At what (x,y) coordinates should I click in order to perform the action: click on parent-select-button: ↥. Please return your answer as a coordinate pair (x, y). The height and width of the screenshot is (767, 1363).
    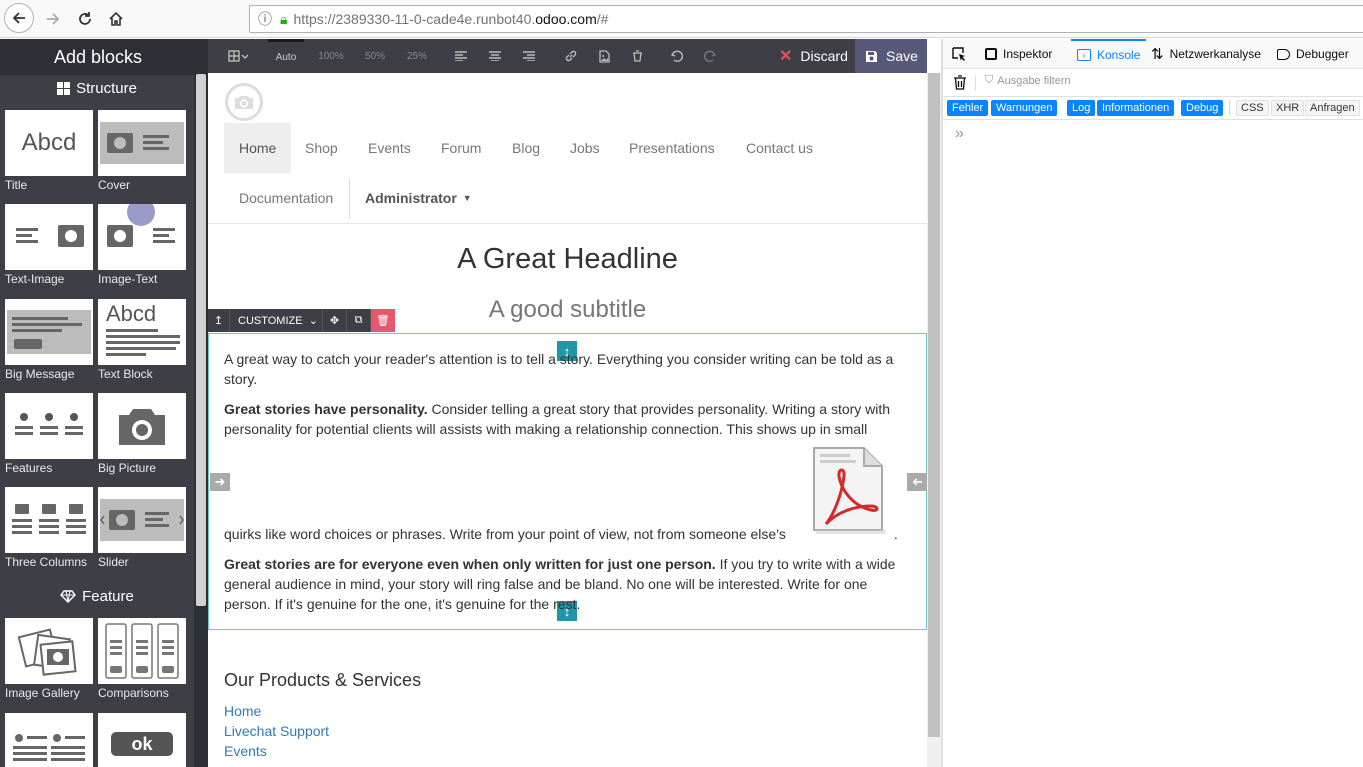
    Looking at the image, I should click on (219, 320).